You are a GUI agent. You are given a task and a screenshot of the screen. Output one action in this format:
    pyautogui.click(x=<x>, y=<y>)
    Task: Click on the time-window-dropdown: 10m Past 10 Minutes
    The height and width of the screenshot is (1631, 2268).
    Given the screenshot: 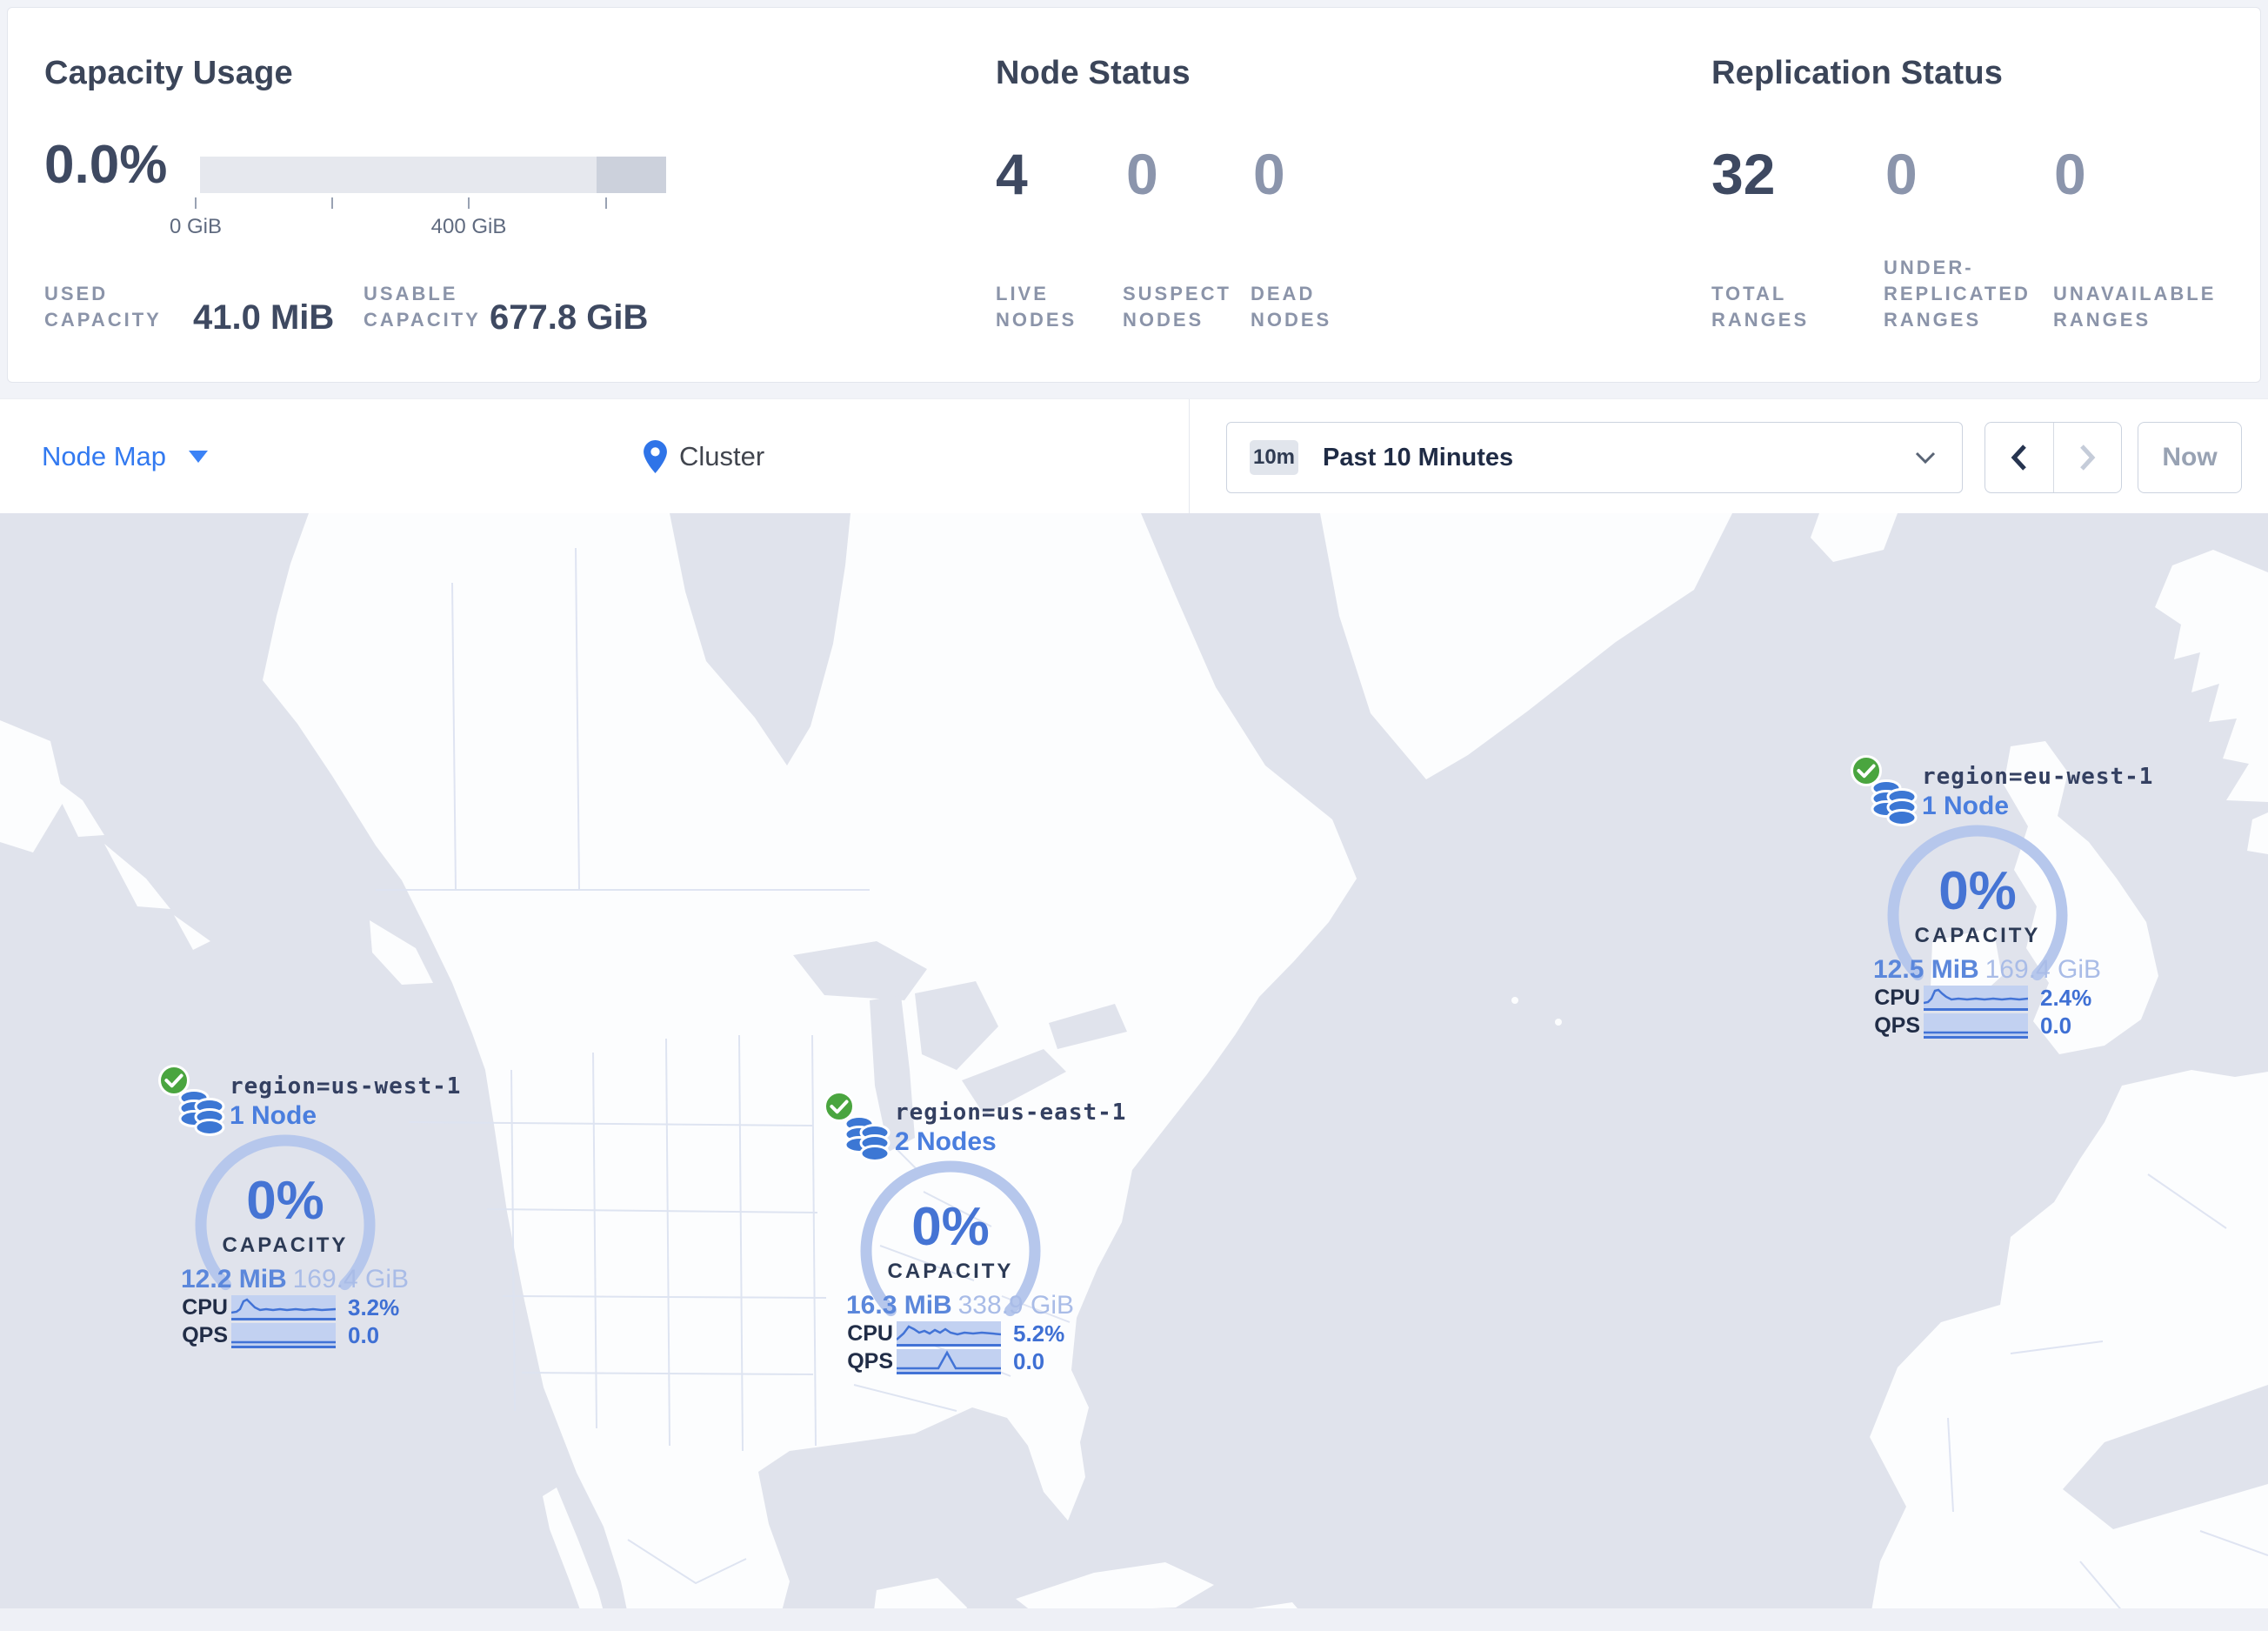 What is the action you would take?
    pyautogui.click(x=1594, y=457)
    